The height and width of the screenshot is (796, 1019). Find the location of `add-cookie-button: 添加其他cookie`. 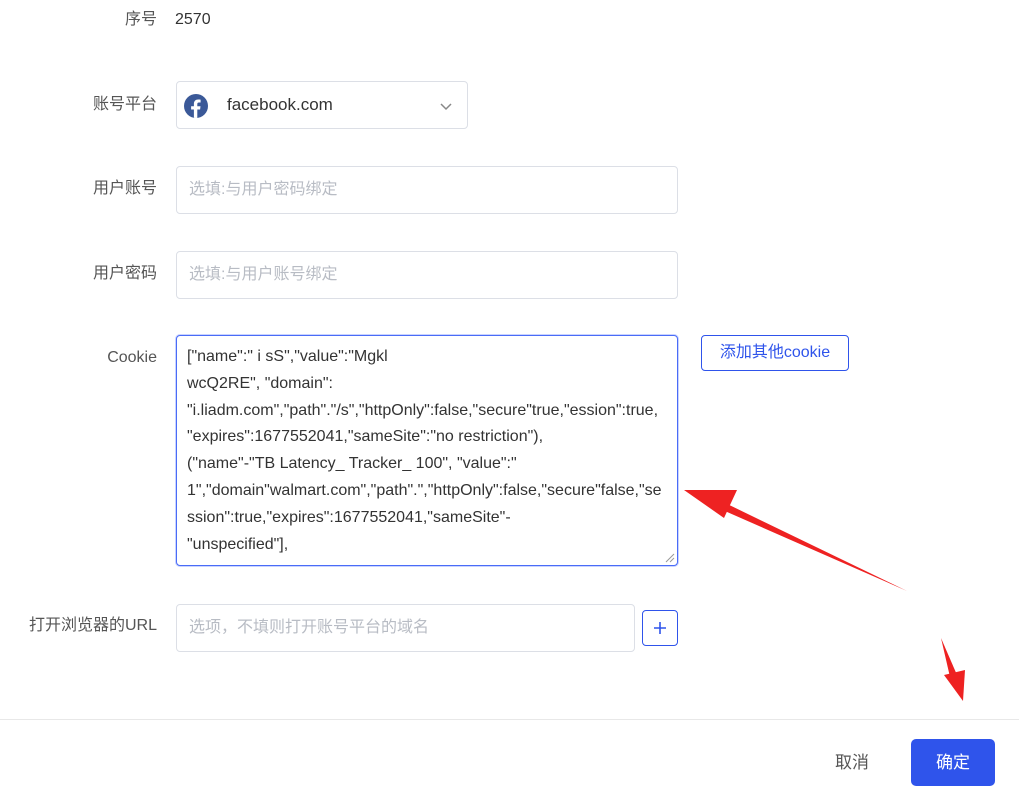

add-cookie-button: 添加其他cookie is located at coordinates (775, 353).